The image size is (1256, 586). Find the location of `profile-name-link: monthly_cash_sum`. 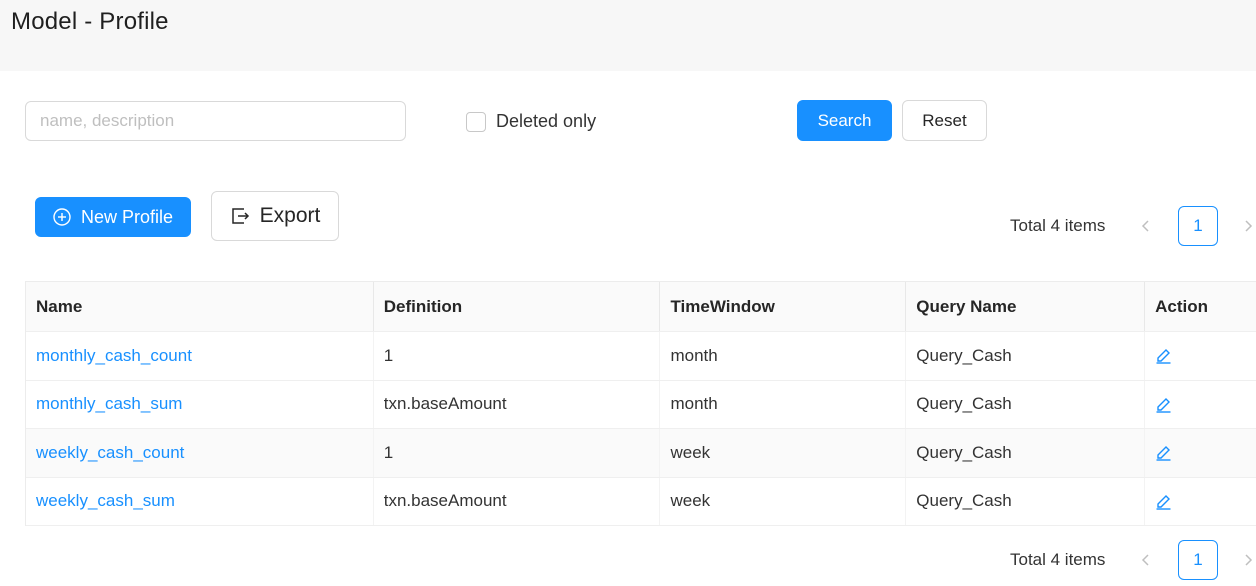

profile-name-link: monthly_cash_sum is located at coordinates (109, 404).